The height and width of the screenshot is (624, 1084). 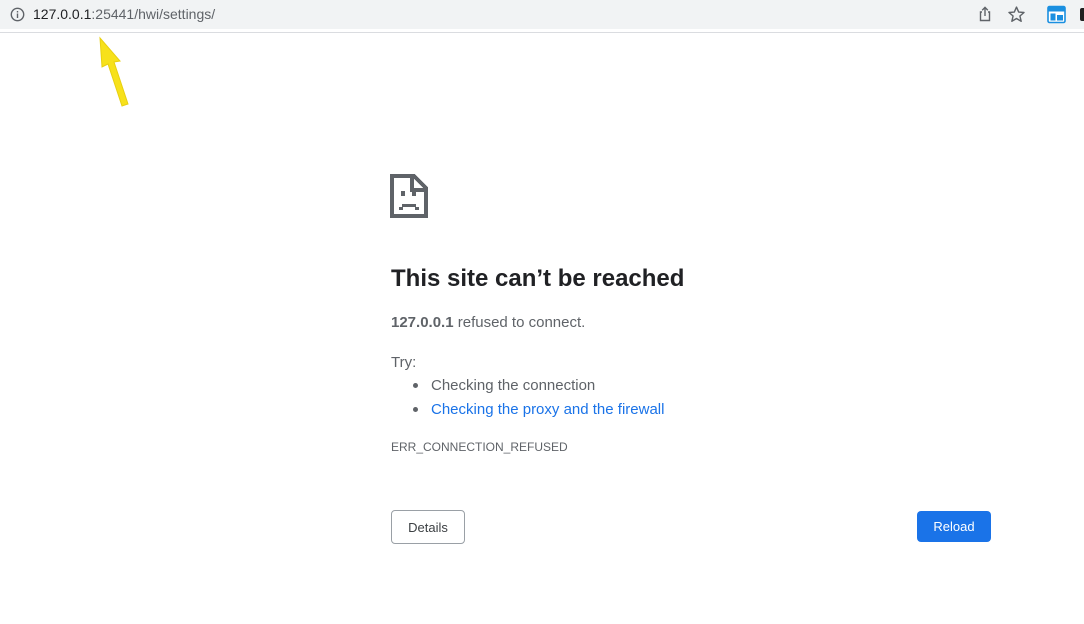 What do you see at coordinates (538, 278) in the screenshot?
I see `error-title: This site can’t be reached` at bounding box center [538, 278].